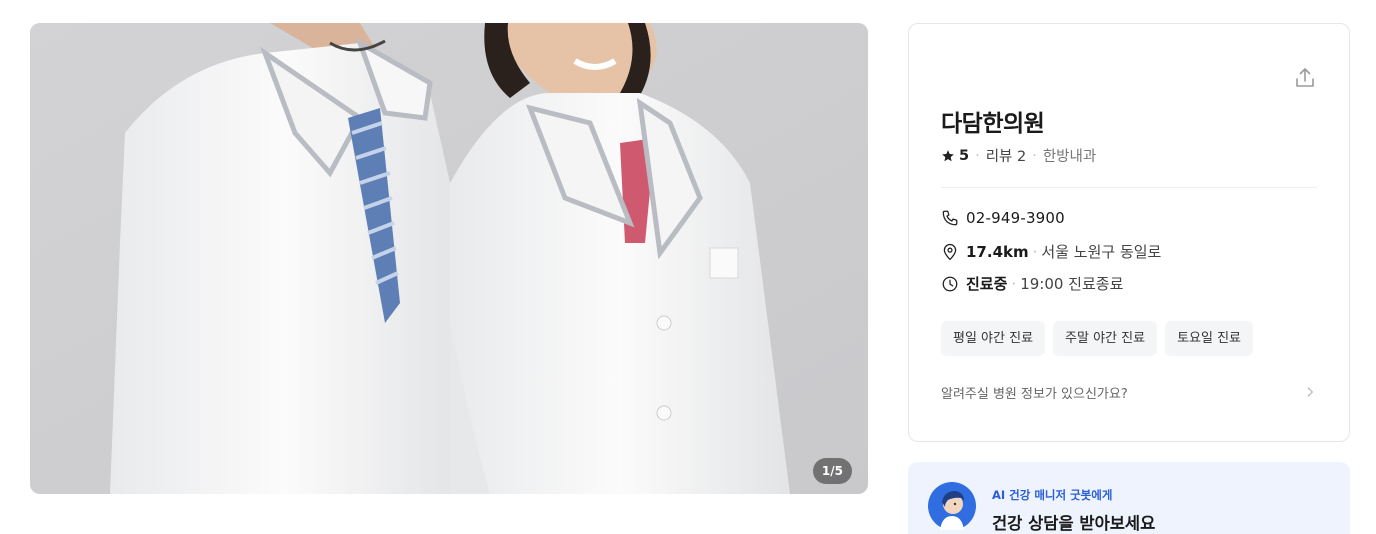 This screenshot has width=1376, height=534. What do you see at coordinates (1052, 495) in the screenshot?
I see `ai-banner-subtitle: AI 건강 매니저 굿봇에게` at bounding box center [1052, 495].